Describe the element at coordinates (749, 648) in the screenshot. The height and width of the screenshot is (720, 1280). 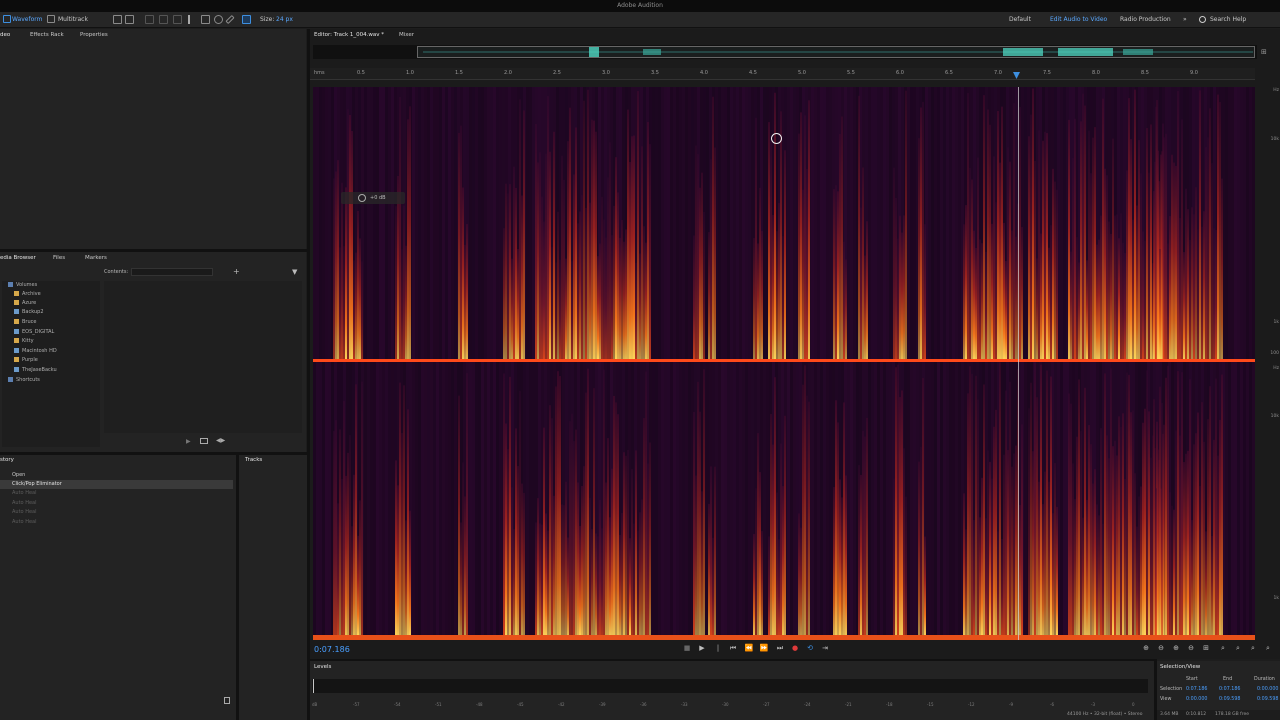
I see `rewind-icon: ⏪` at that location.